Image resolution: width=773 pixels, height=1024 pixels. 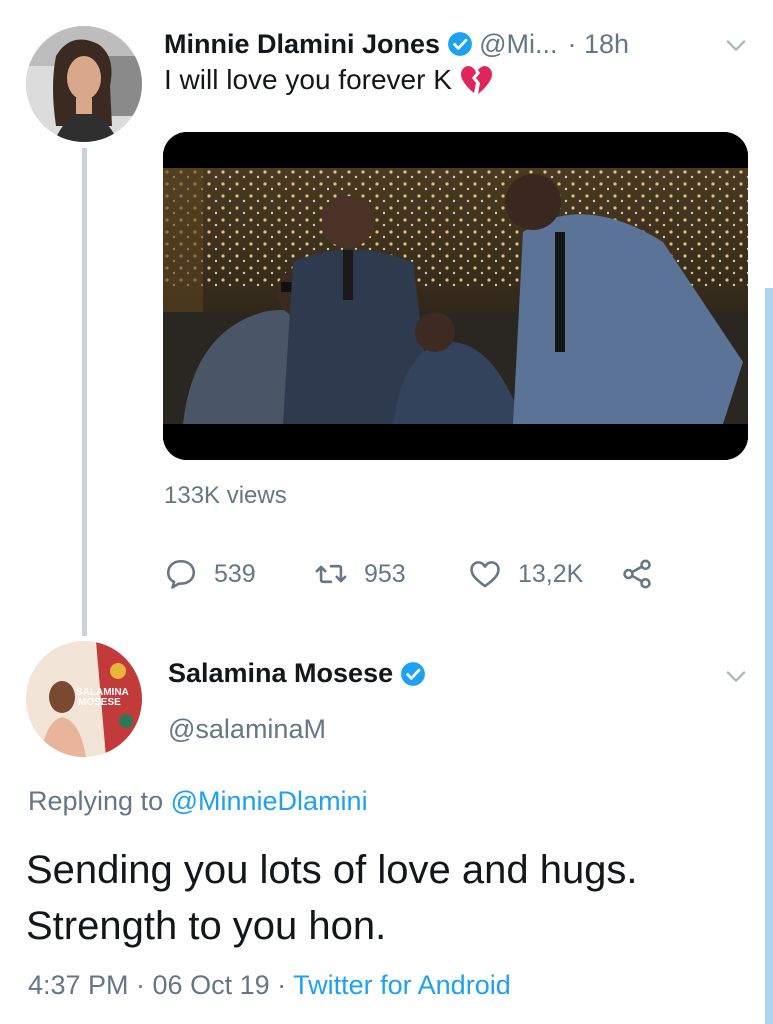 I want to click on source-link: Twitter for Android, so click(x=402, y=985).